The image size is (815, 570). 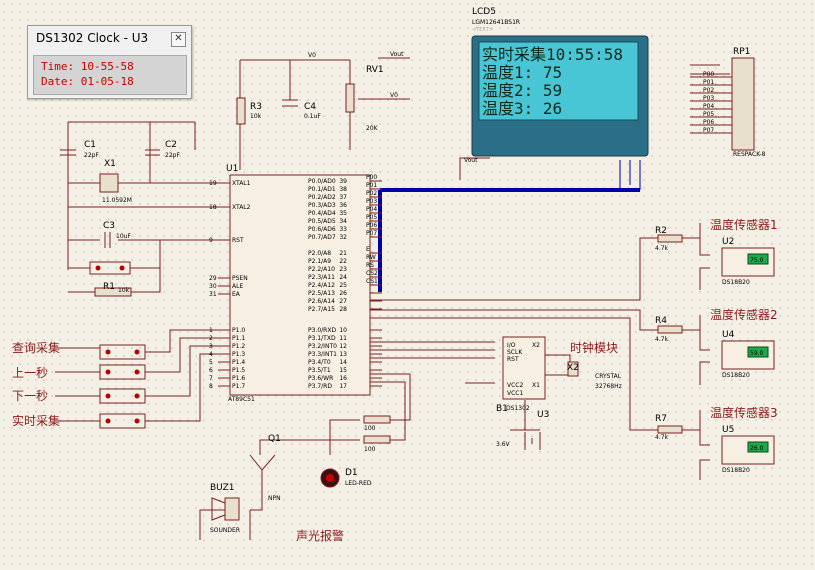 I want to click on mcu-right-pin-label: P2.6/A14, so click(x=321, y=301).